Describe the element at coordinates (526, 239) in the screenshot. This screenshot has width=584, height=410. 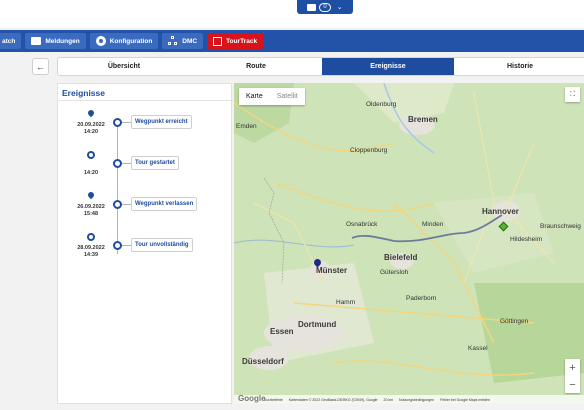
I see `map-label-town: Hildesheim` at that location.